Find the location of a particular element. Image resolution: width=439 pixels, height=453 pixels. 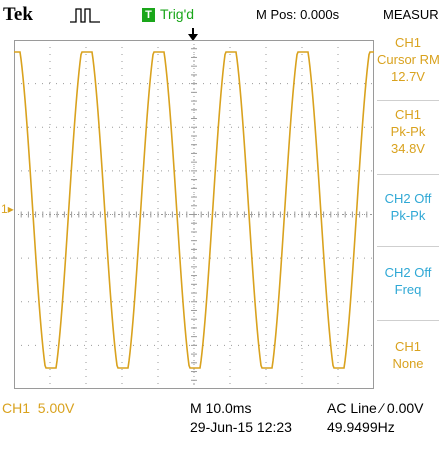

measure-slot-1: CH1 Cursor RM 12.7V is located at coordinates (408, 59).